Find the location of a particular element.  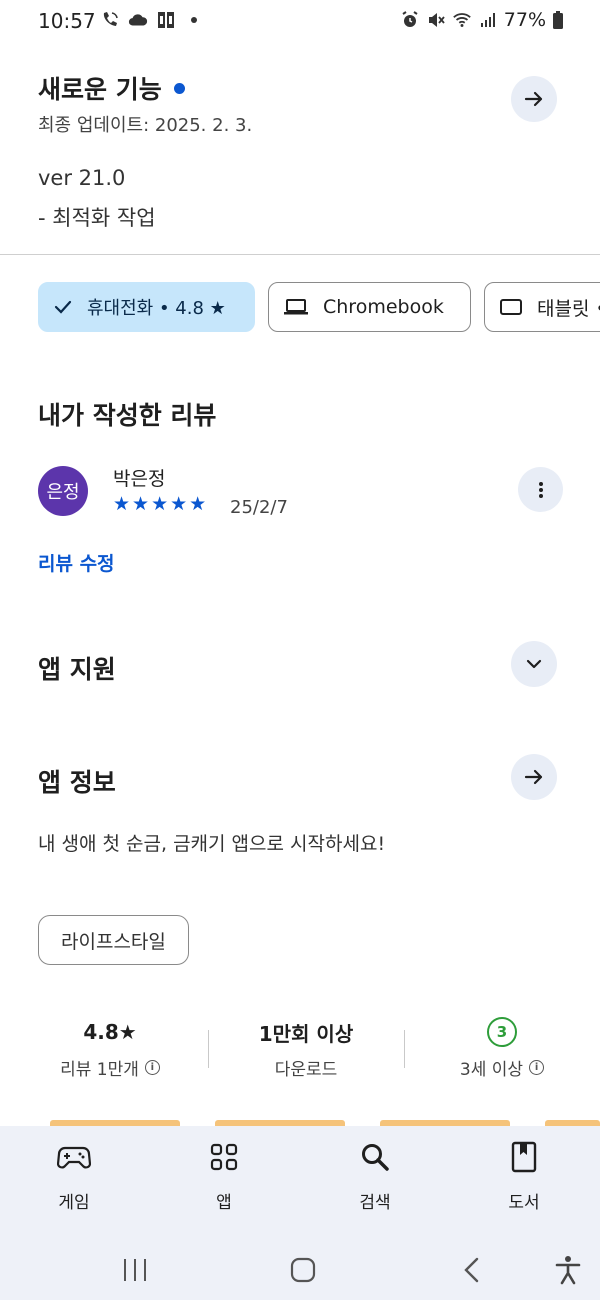

app-support-title: 앱 지원 is located at coordinates (77, 669).